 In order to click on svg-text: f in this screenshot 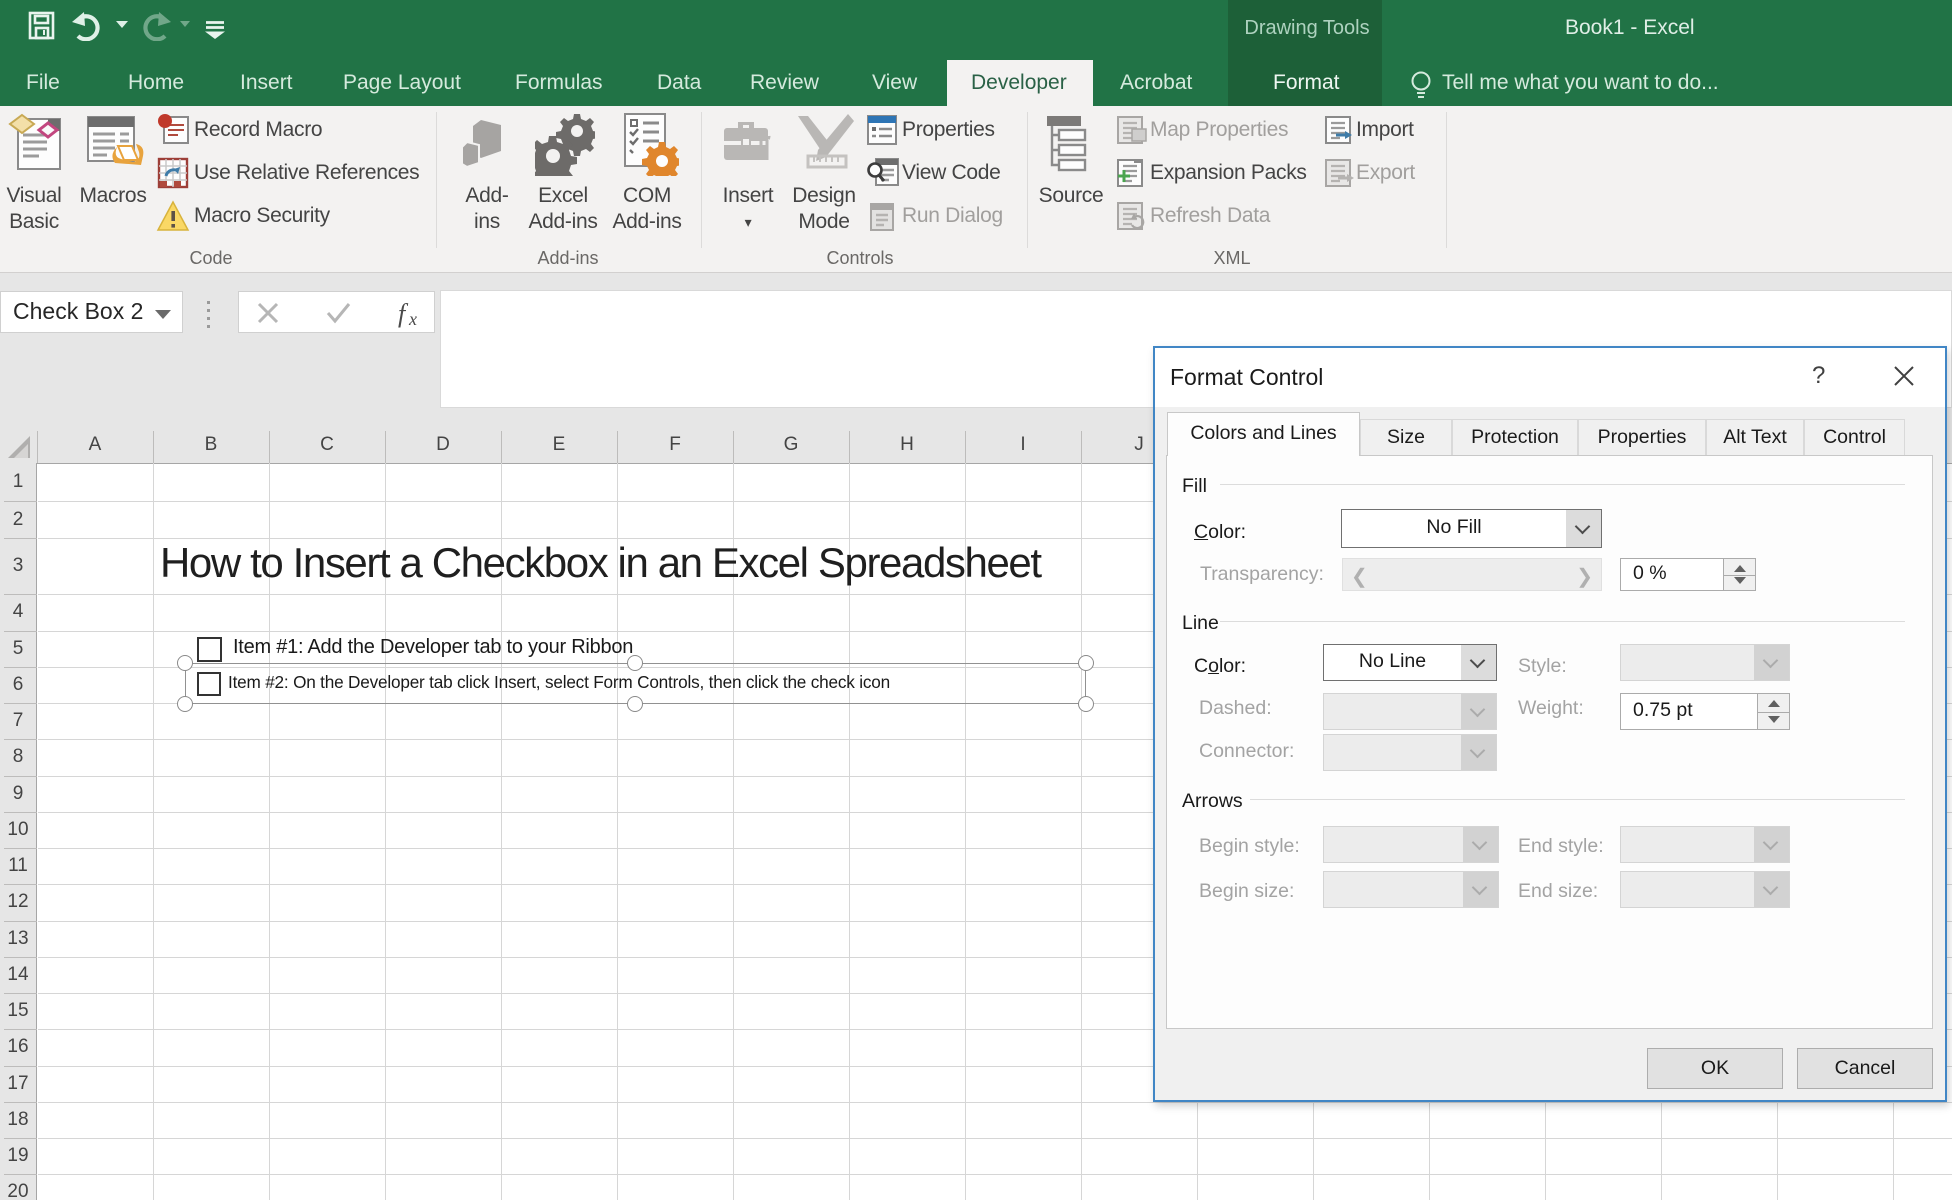, I will do `click(403, 313)`.